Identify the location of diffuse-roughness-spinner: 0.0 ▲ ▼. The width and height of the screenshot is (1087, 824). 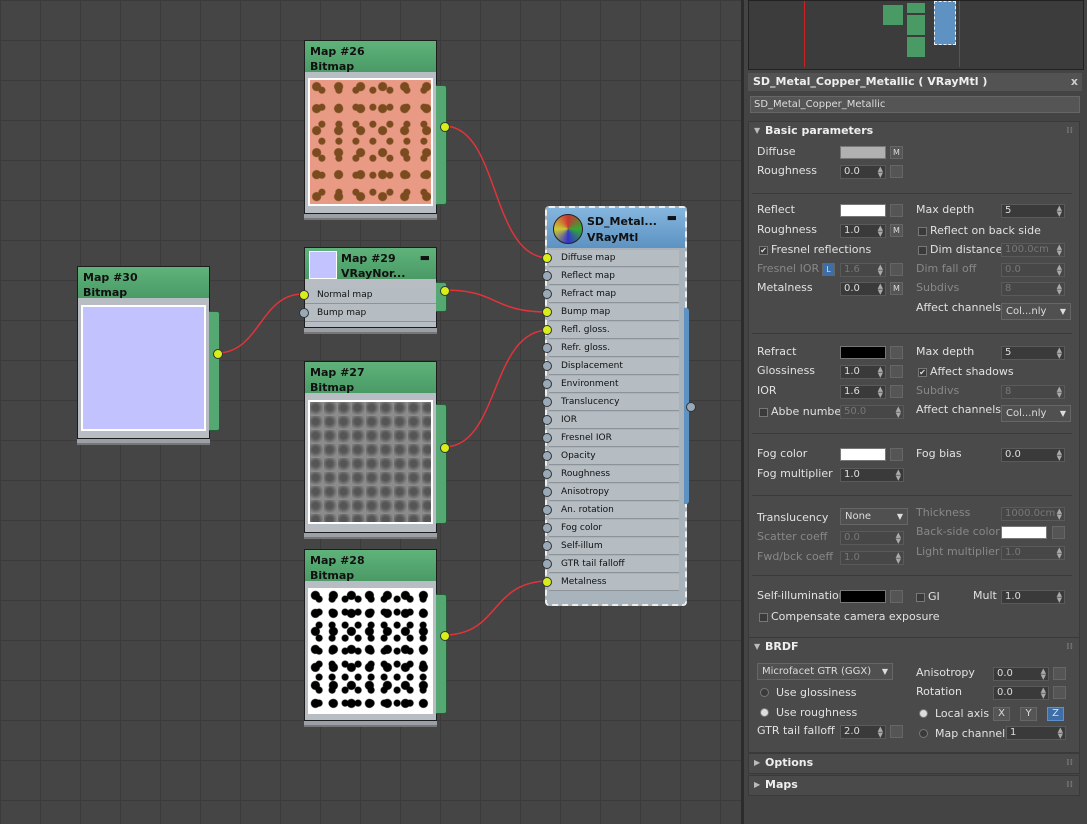
(863, 172).